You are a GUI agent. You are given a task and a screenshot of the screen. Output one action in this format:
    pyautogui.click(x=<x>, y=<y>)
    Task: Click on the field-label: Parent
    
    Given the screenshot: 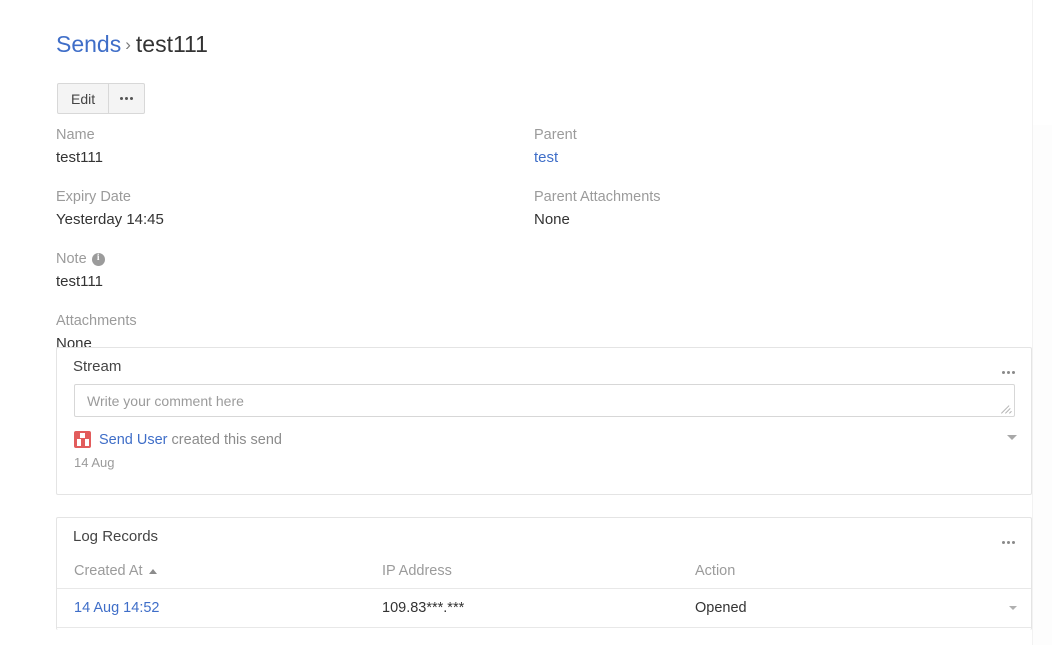 What is the action you would take?
    pyautogui.click(x=773, y=135)
    